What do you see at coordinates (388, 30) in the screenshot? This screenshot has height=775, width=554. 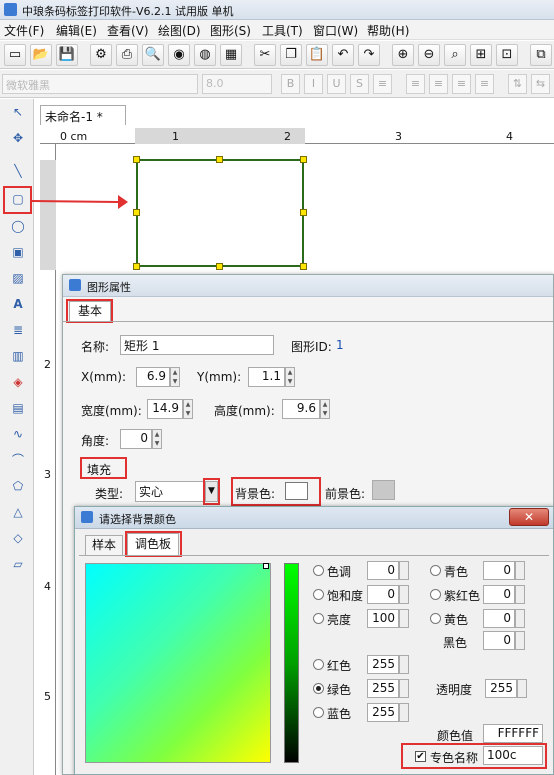 I see `menu-help: 帮助(H)` at bounding box center [388, 30].